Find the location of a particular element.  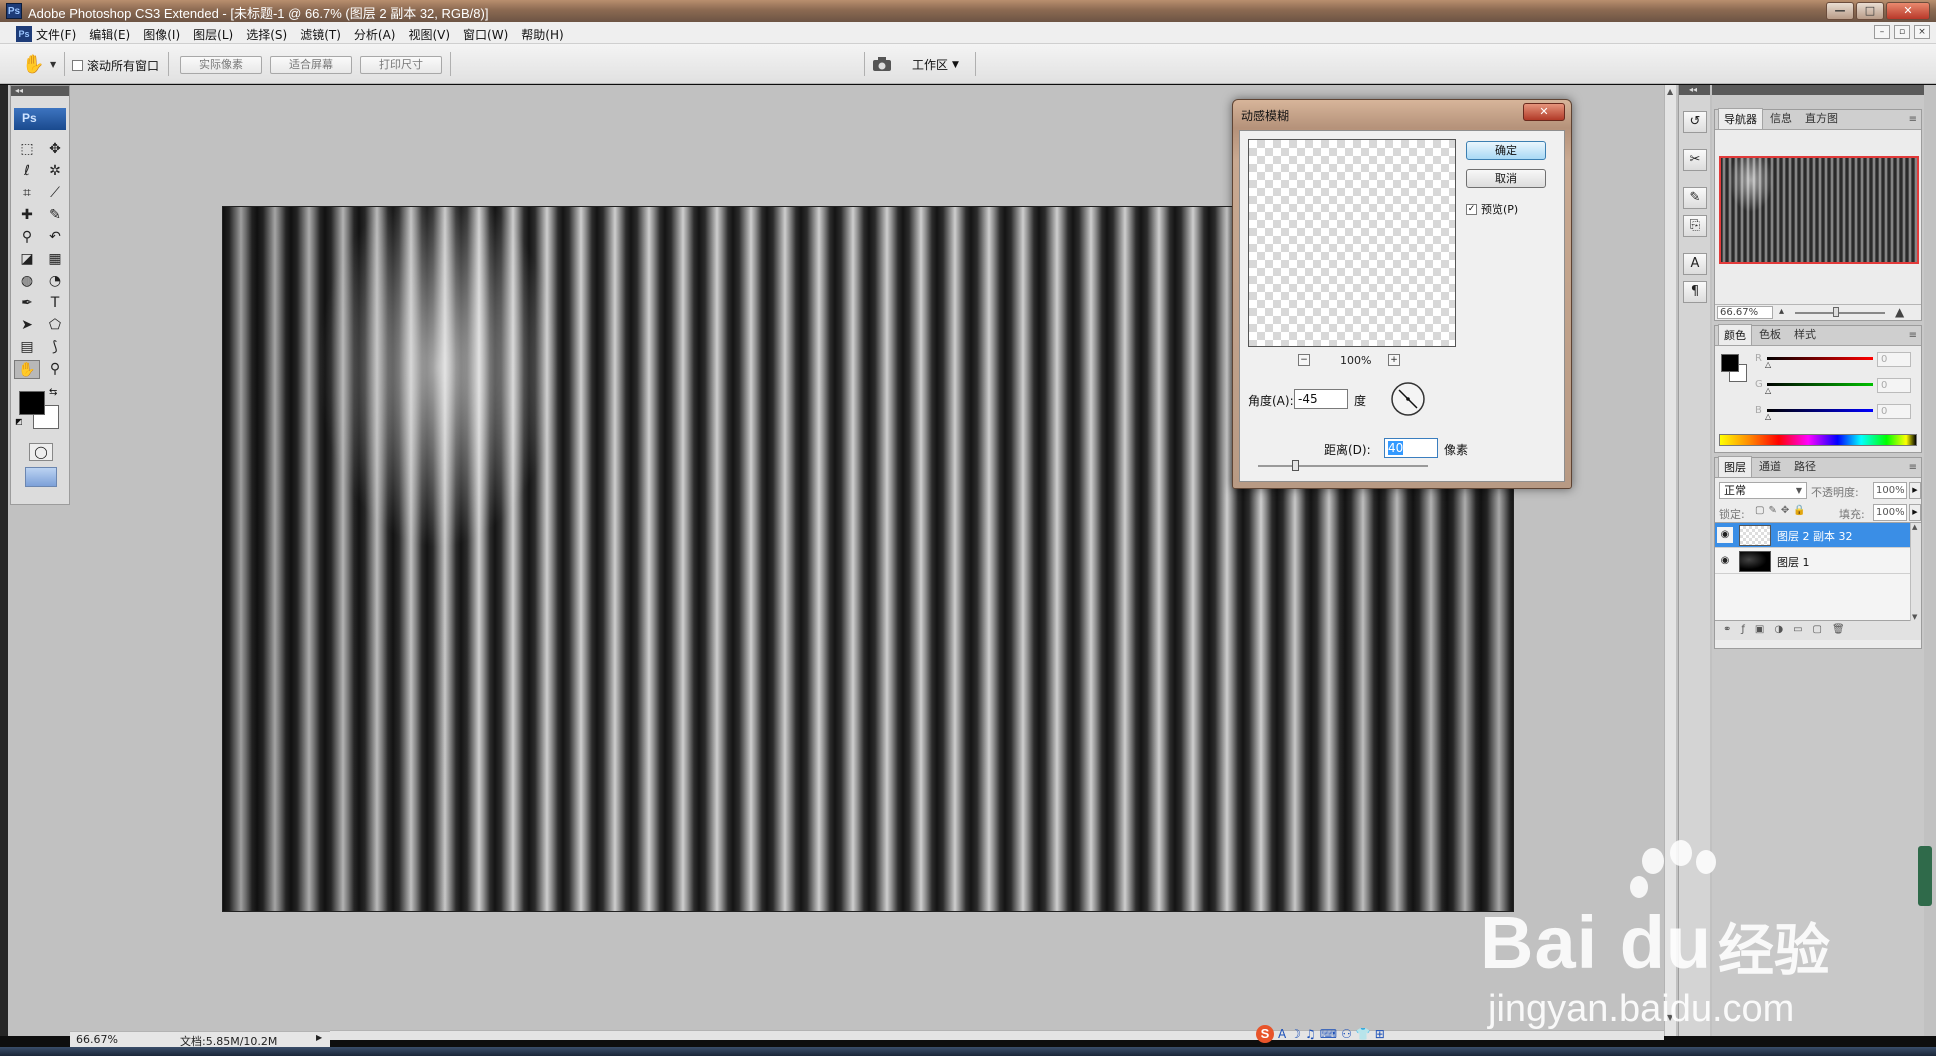

vertical-scrollbar: ▲ ▼ is located at coordinates (1670, 560).